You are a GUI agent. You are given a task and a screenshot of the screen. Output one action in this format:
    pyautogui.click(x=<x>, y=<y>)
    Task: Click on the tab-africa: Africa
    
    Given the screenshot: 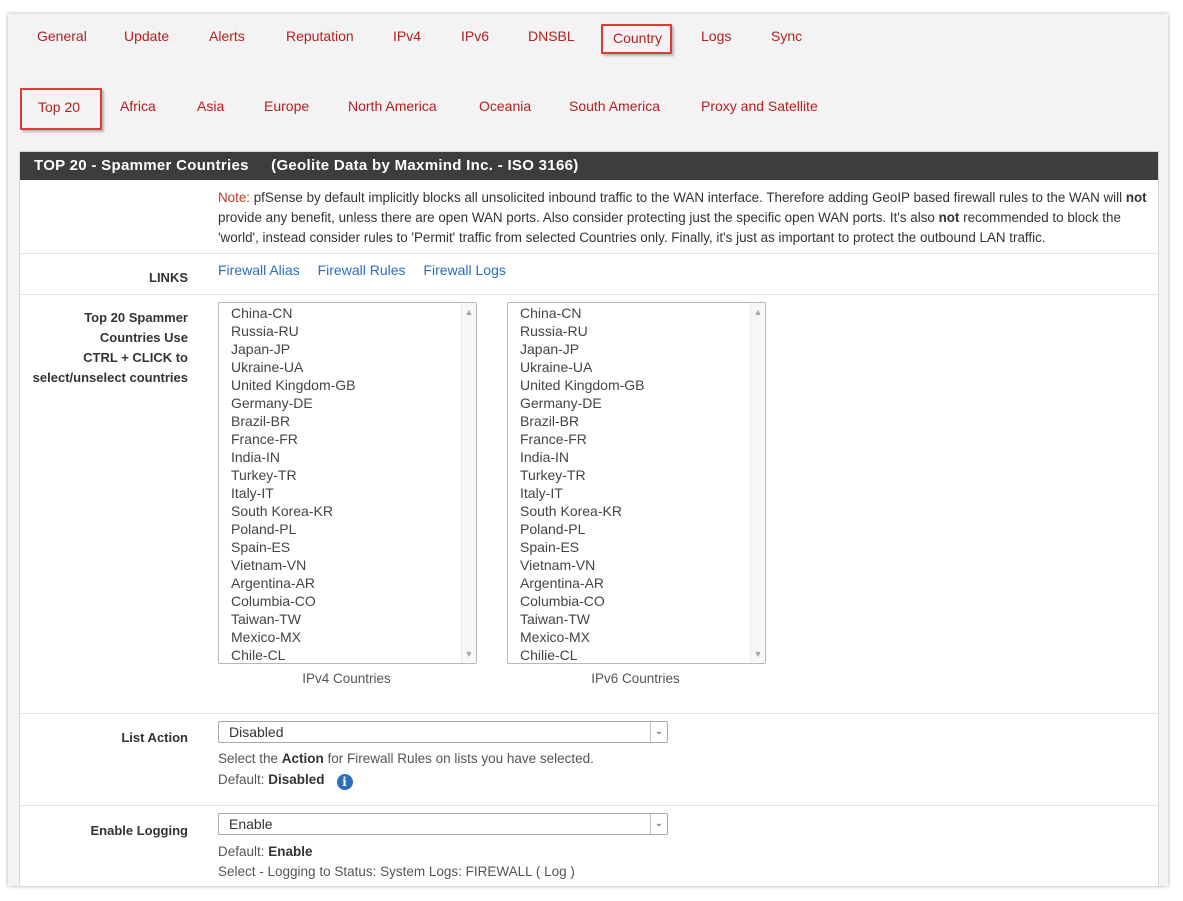 What is the action you would take?
    pyautogui.click(x=138, y=108)
    